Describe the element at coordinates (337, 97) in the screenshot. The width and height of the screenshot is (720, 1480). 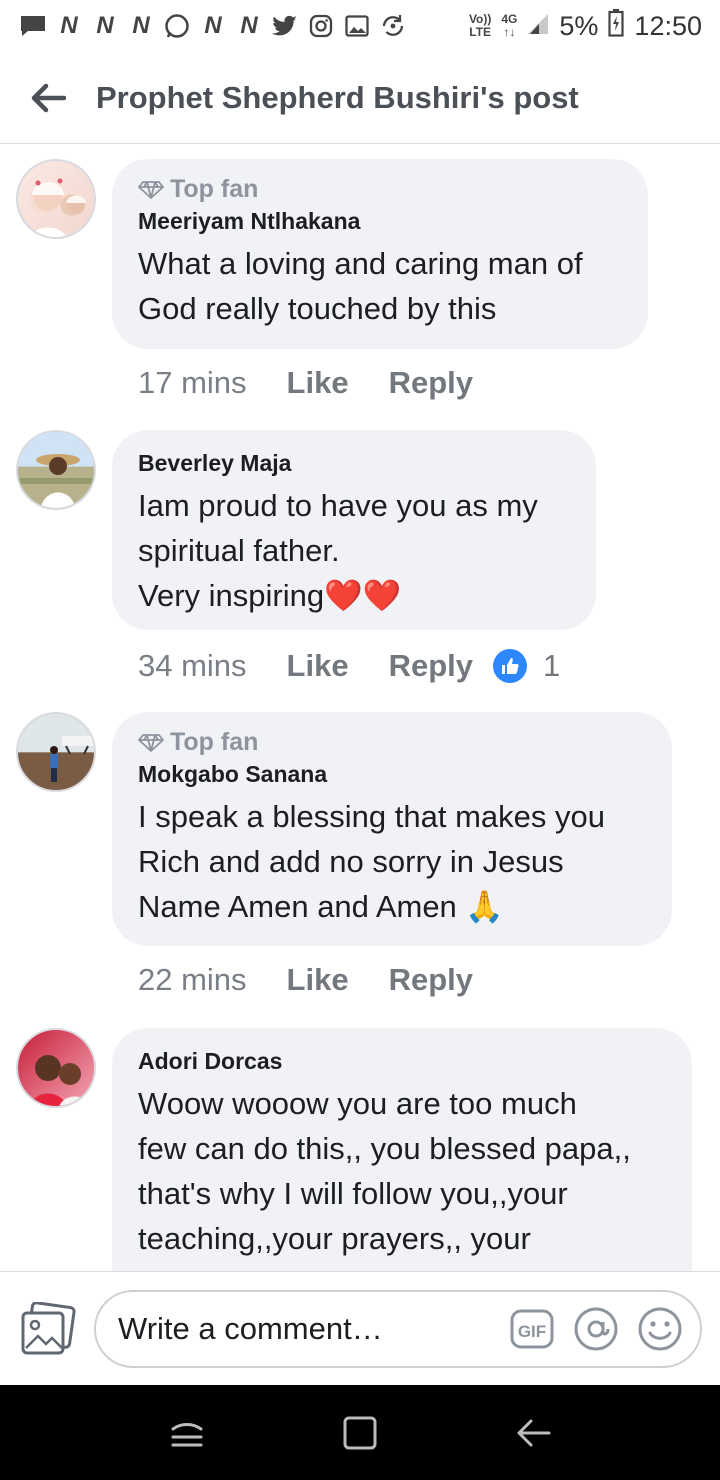
I see `page-title: Prophet Shepherd Bushiri's post` at that location.